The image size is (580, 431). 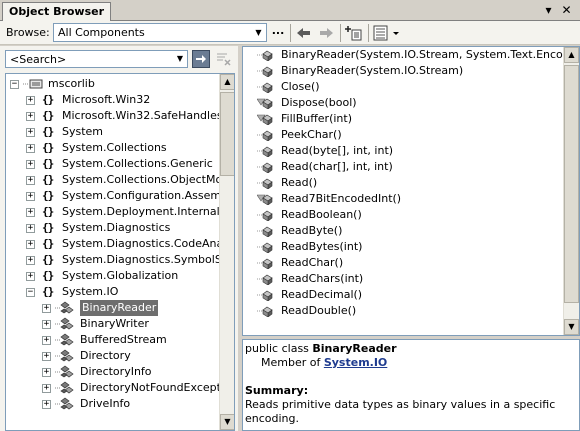 What do you see at coordinates (548, 10) in the screenshot?
I see `window-position-menu-icon: ▾` at bounding box center [548, 10].